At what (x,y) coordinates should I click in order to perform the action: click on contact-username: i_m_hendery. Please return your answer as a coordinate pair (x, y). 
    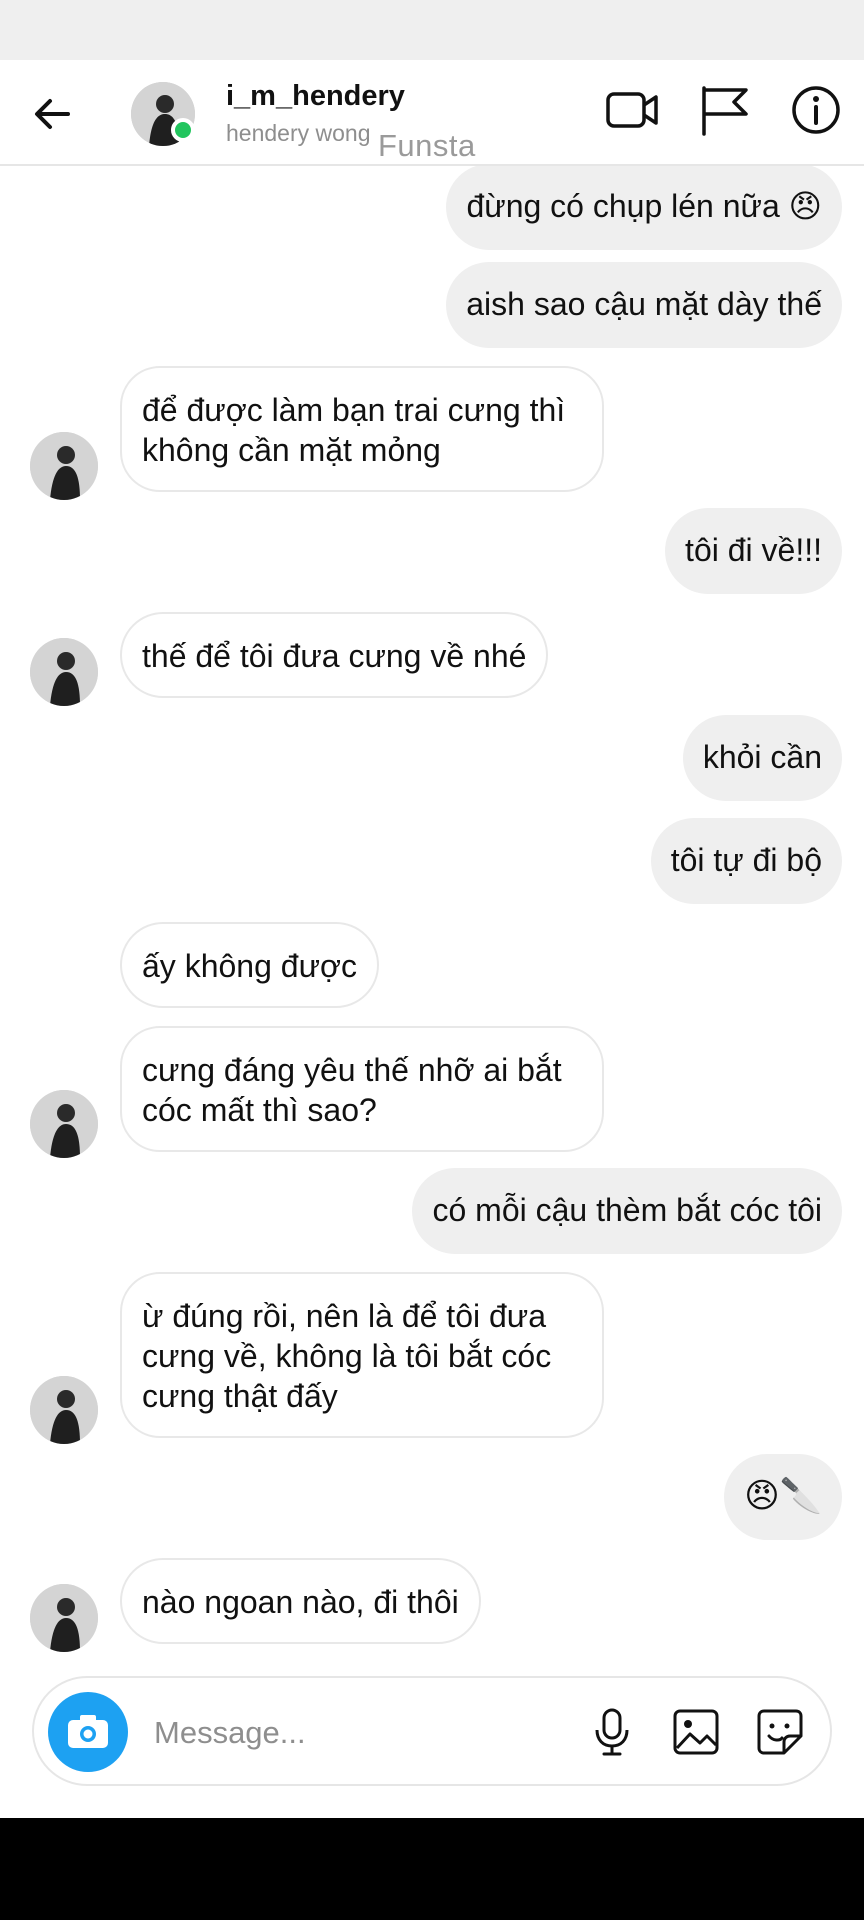
    Looking at the image, I should click on (315, 96).